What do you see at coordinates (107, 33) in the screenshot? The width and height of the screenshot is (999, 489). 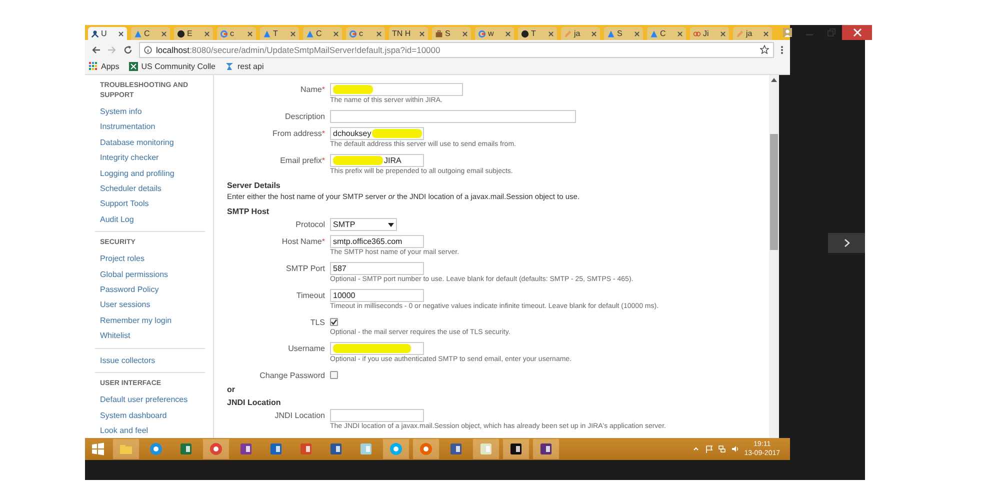 I see `browser-tab: U` at bounding box center [107, 33].